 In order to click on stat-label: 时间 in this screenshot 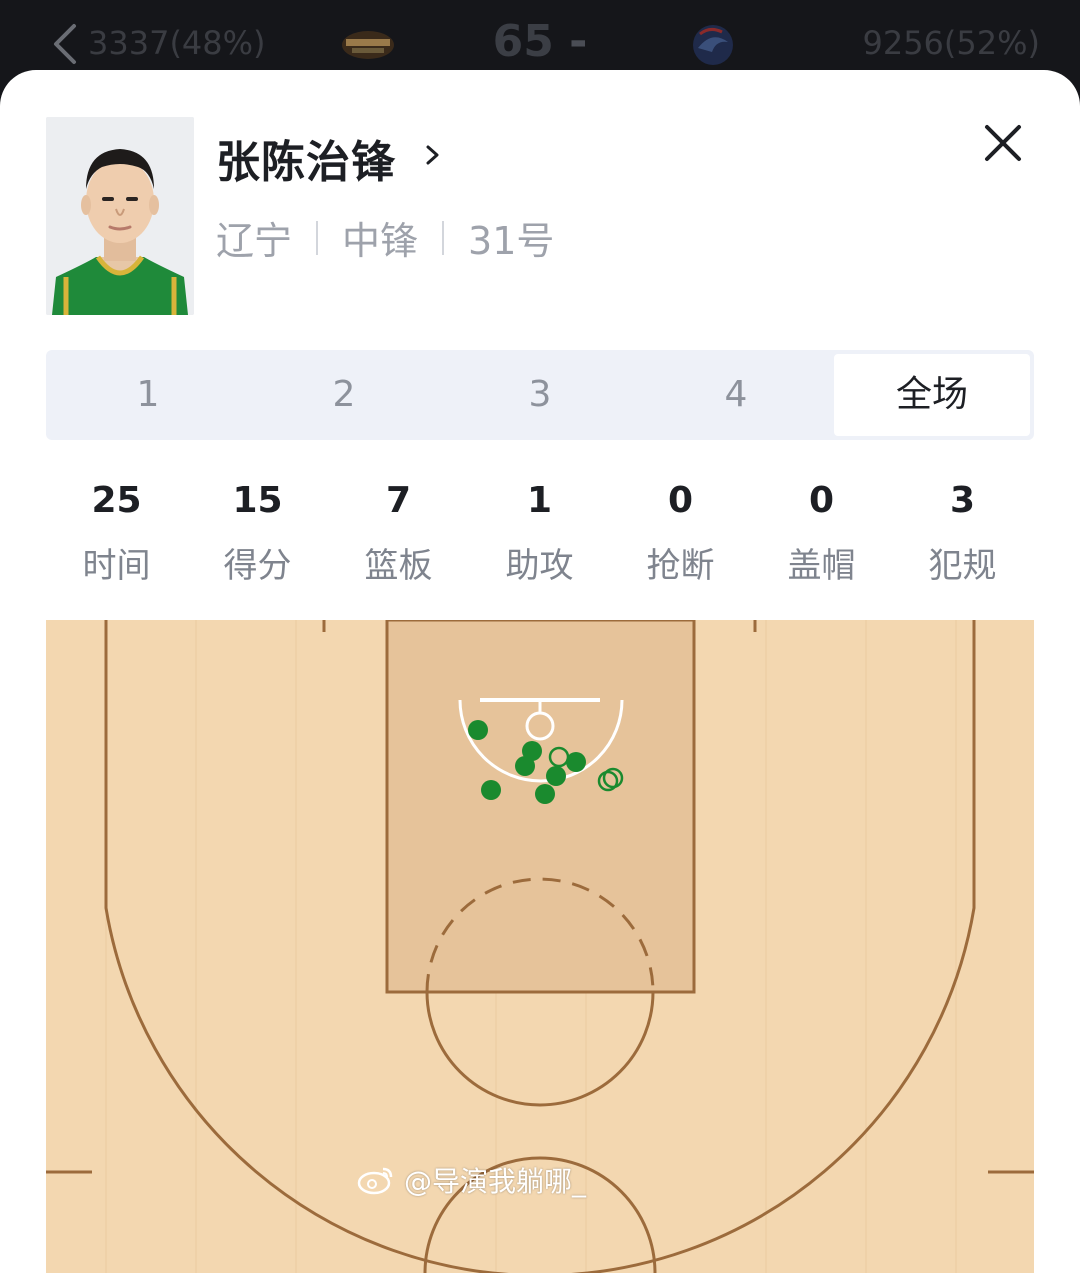, I will do `click(116, 566)`.